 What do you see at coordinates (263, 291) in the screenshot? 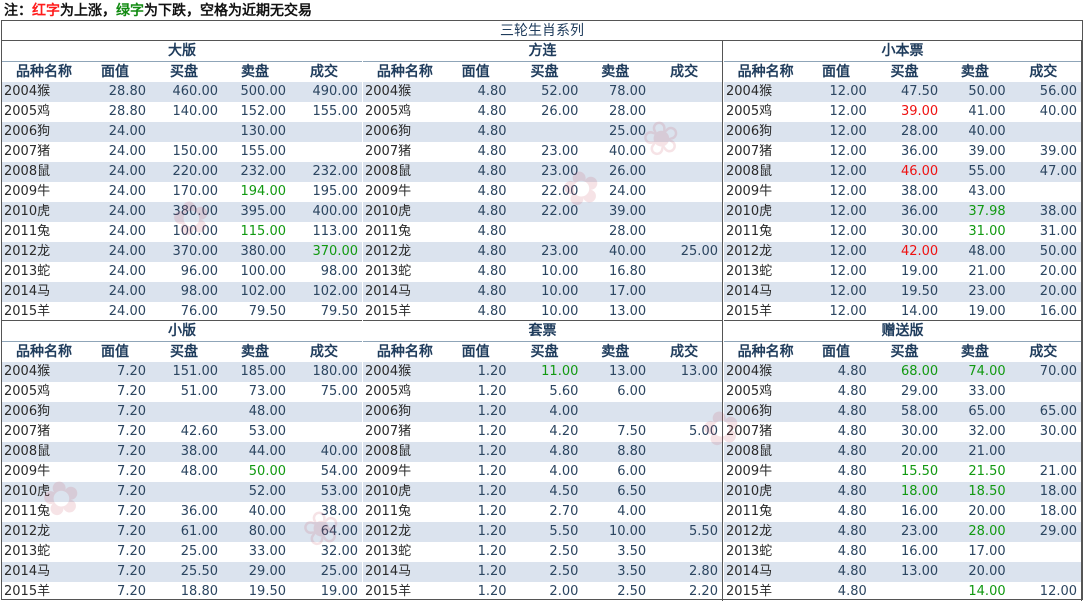
I see `value-cell: 102.00` at bounding box center [263, 291].